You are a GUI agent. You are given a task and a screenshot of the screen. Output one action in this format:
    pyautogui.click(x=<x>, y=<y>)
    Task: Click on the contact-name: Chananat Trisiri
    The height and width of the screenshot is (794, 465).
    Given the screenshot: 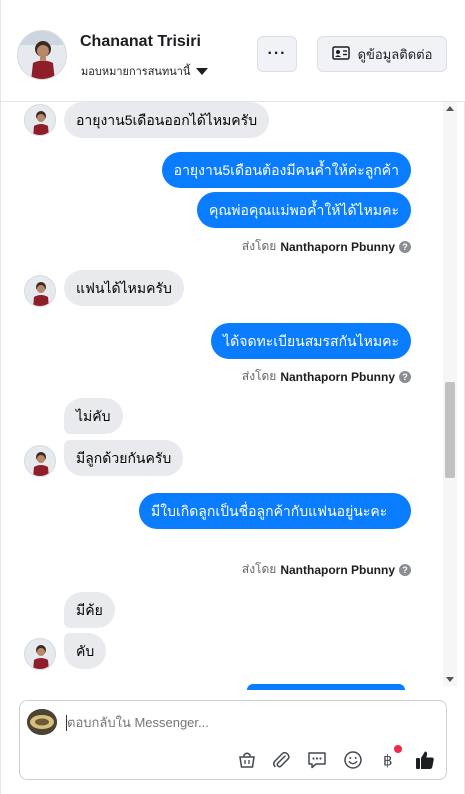 What is the action you would take?
    pyautogui.click(x=140, y=41)
    